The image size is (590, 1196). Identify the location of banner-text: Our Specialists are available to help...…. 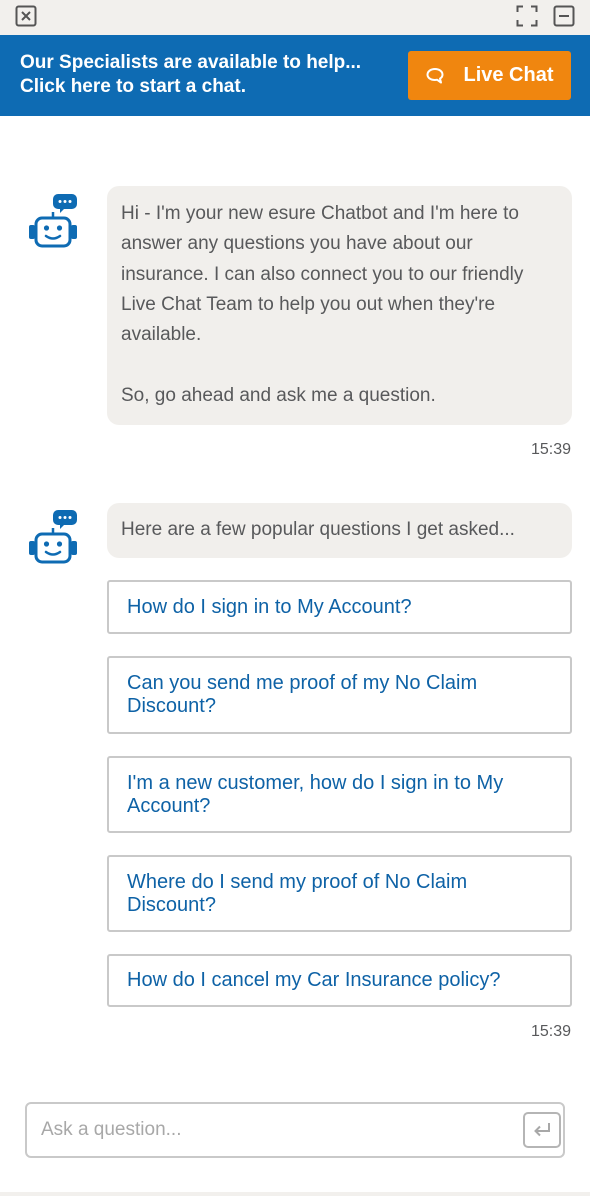
(210, 75).